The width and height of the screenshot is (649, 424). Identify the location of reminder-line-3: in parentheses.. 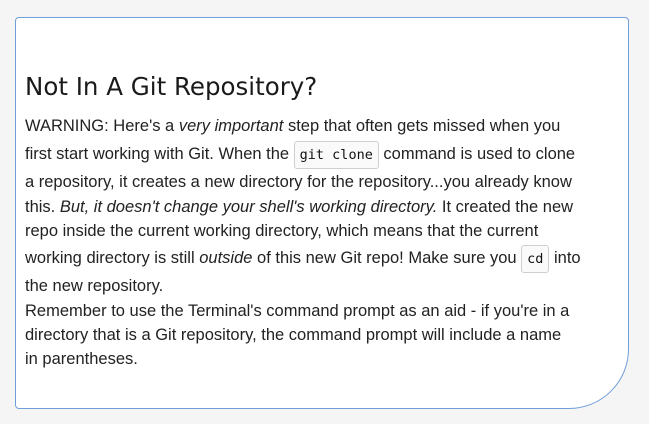
(81, 359).